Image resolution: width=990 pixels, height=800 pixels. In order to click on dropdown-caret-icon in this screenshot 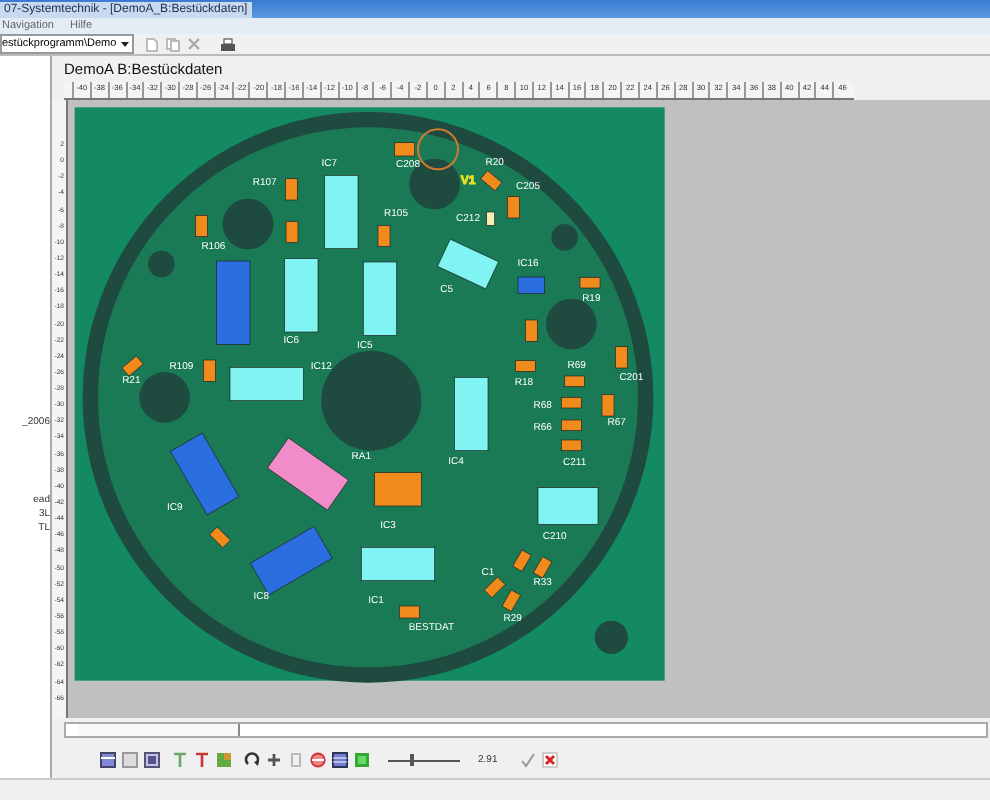, I will do `click(125, 44)`.